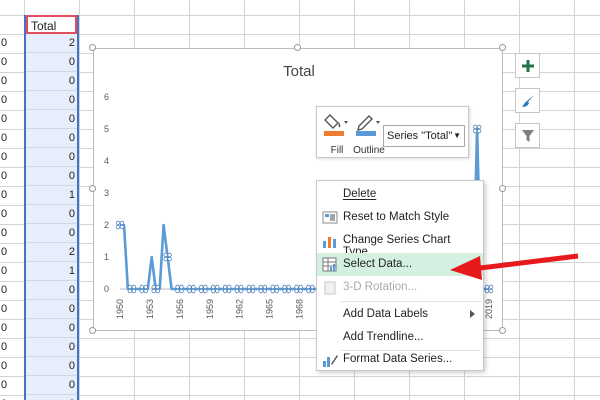  Describe the element at coordinates (368, 125) in the screenshot. I see `outline-pen-icon` at that location.